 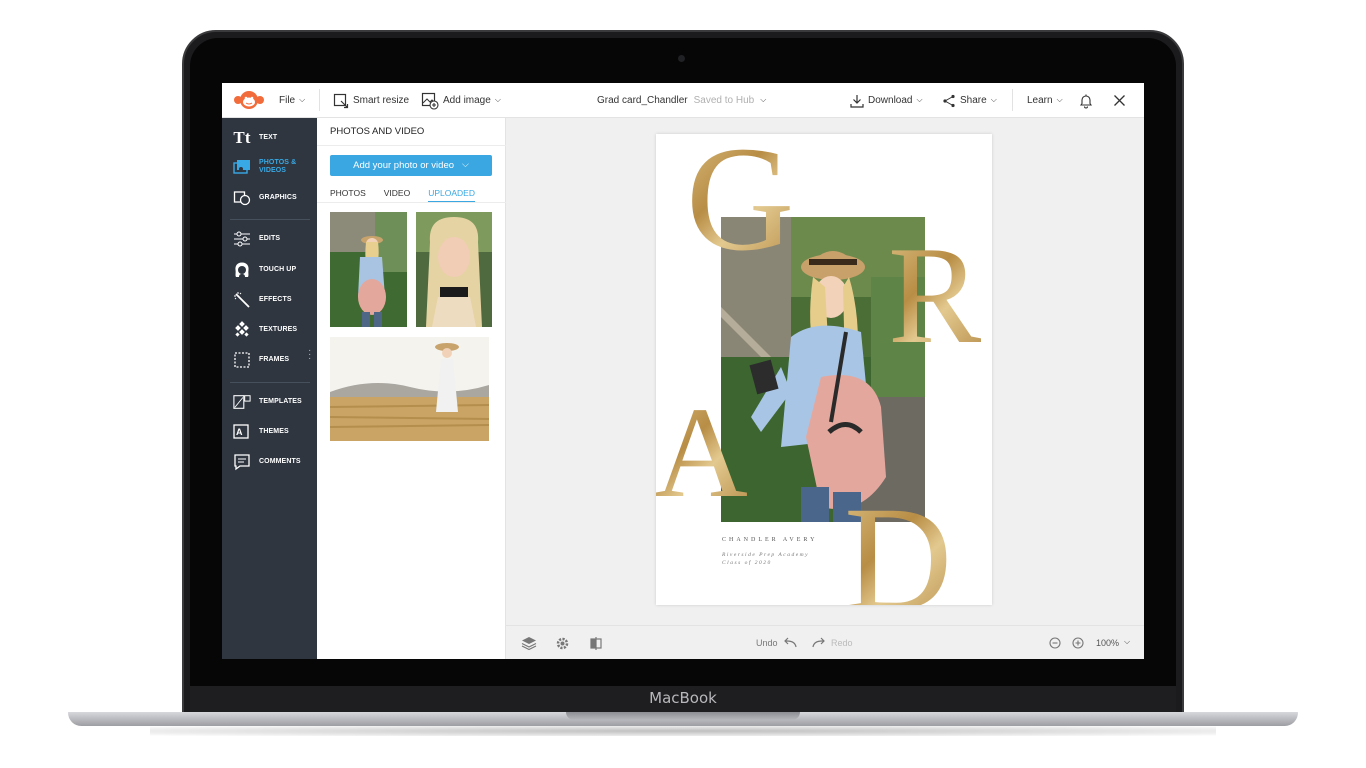 What do you see at coordinates (683, 698) in the screenshot?
I see `laptop-brand: MacBook` at bounding box center [683, 698].